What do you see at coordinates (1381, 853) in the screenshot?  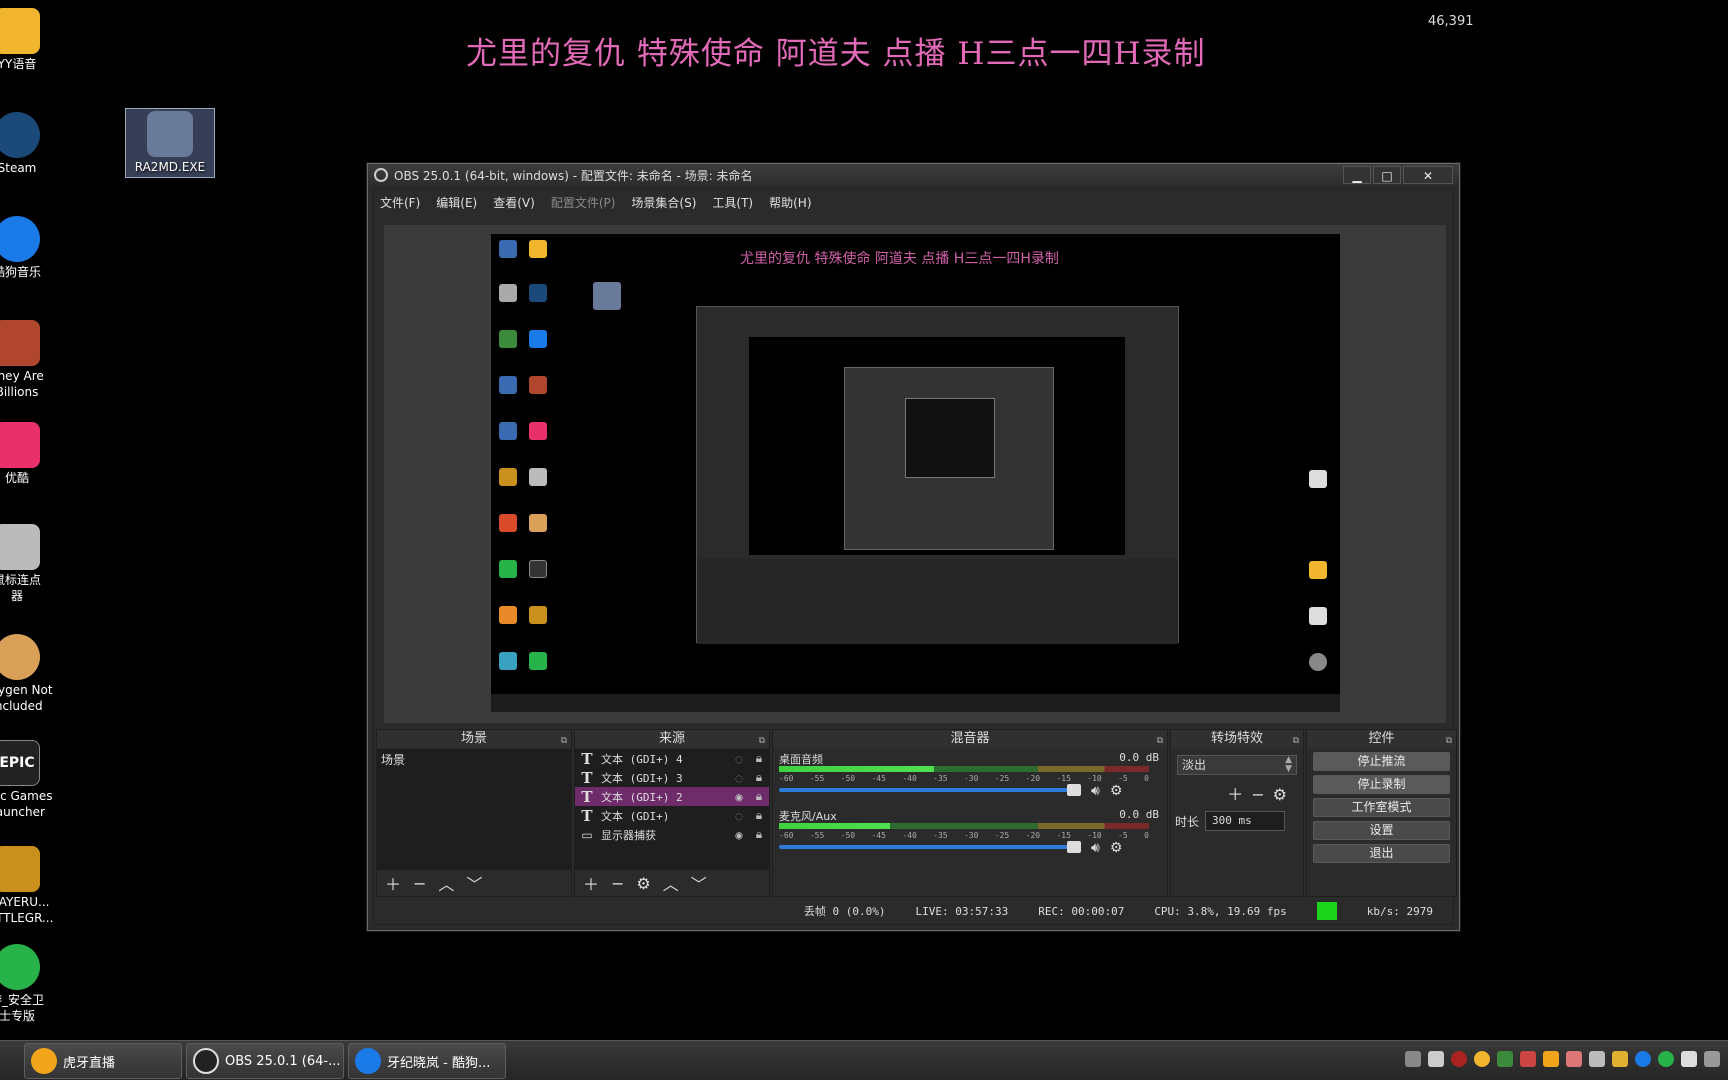 I see `exit-button: 退出` at bounding box center [1381, 853].